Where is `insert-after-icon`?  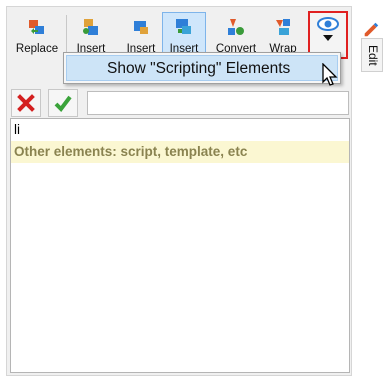 insert-after-icon is located at coordinates (141, 27).